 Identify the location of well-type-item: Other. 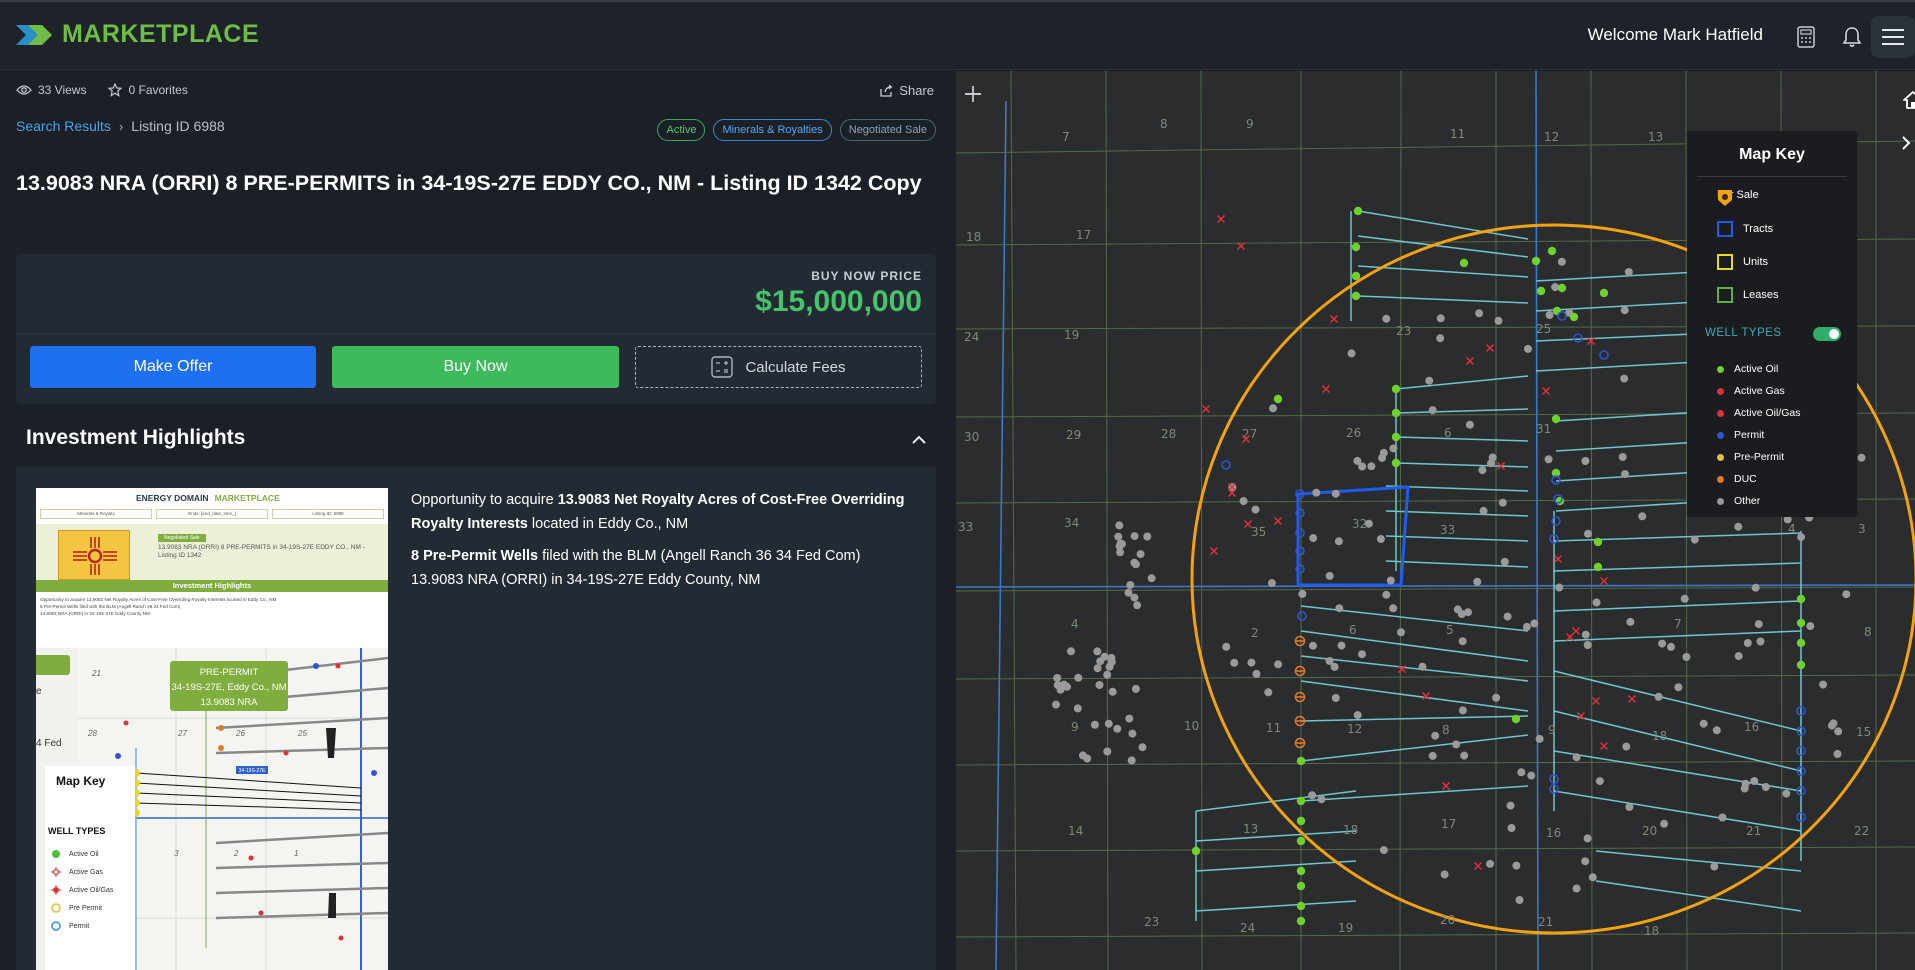
(1738, 501).